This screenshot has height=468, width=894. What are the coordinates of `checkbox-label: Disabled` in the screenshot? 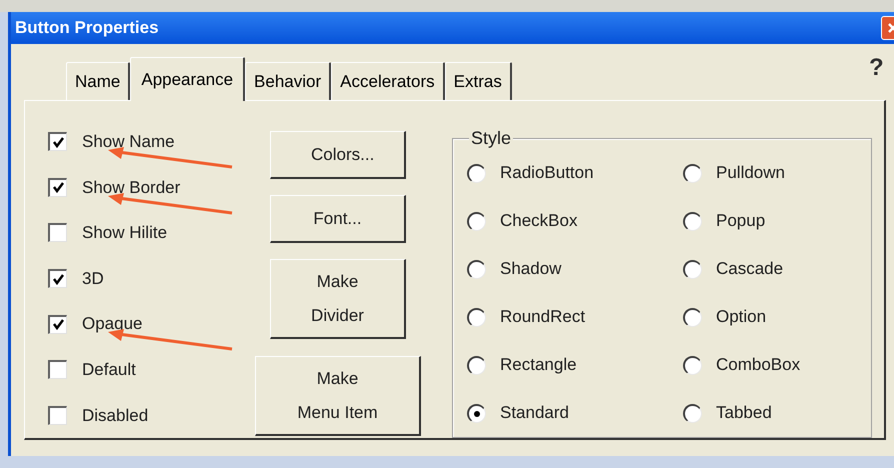 It's located at (115, 415).